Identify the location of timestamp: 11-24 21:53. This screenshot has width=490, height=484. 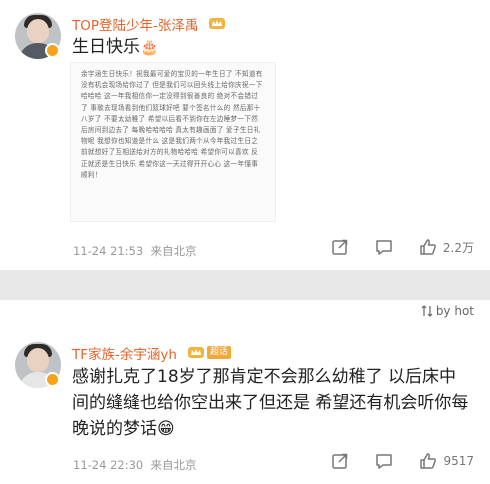
(108, 251).